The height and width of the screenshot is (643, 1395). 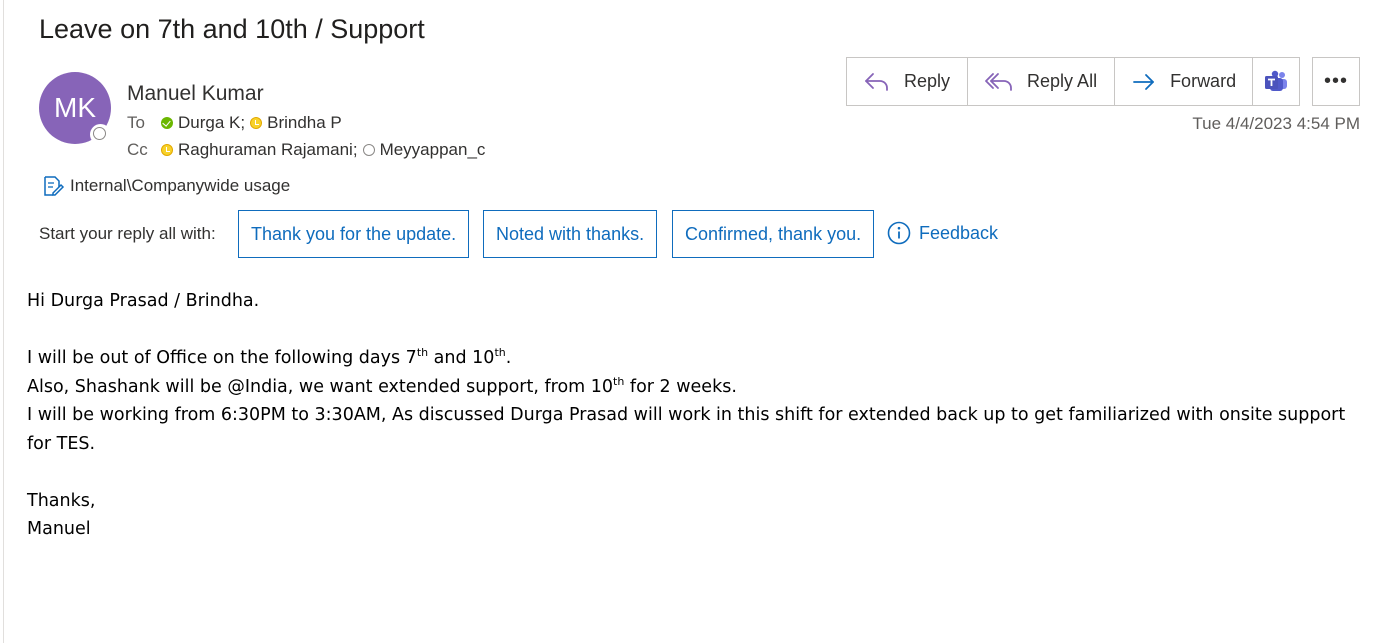 I want to click on reply-all-button: Reply All, so click(x=1042, y=81).